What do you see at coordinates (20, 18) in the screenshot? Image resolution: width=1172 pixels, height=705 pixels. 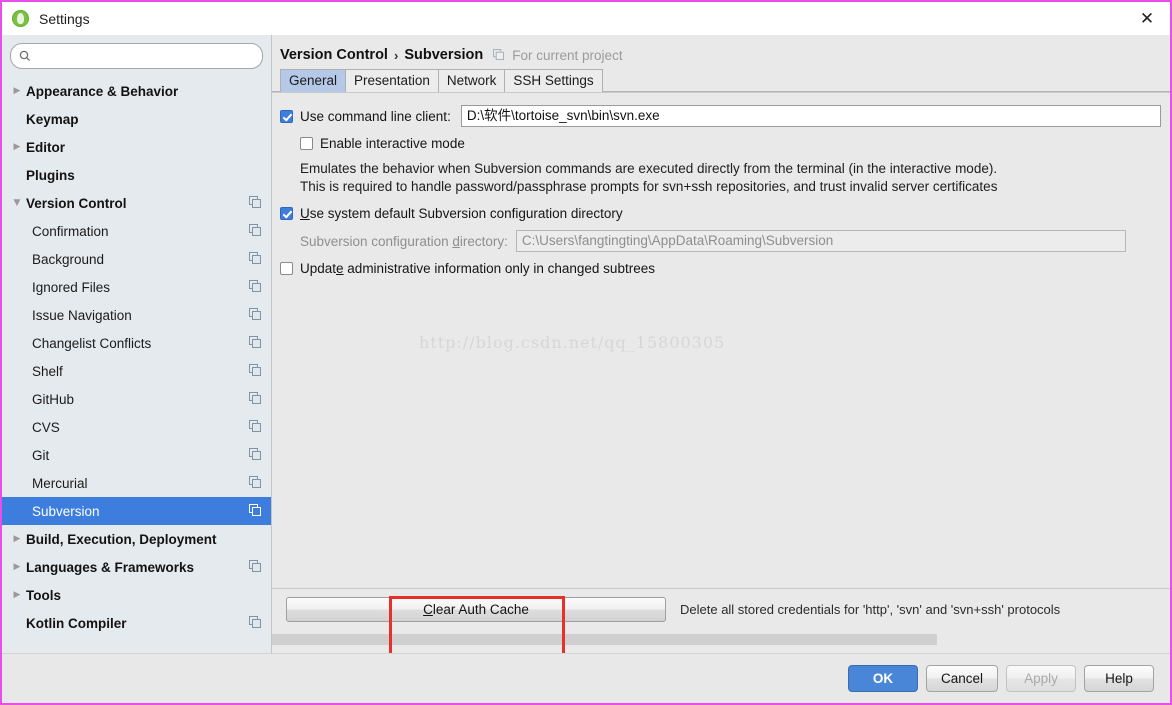 I see `android-studio-icon` at bounding box center [20, 18].